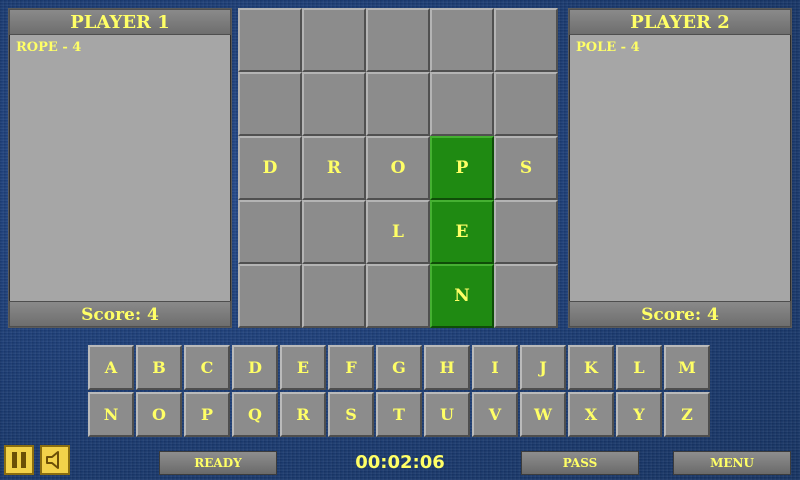 This screenshot has width=800, height=480. What do you see at coordinates (120, 22) in the screenshot?
I see `player1-title: PLAYER 1` at bounding box center [120, 22].